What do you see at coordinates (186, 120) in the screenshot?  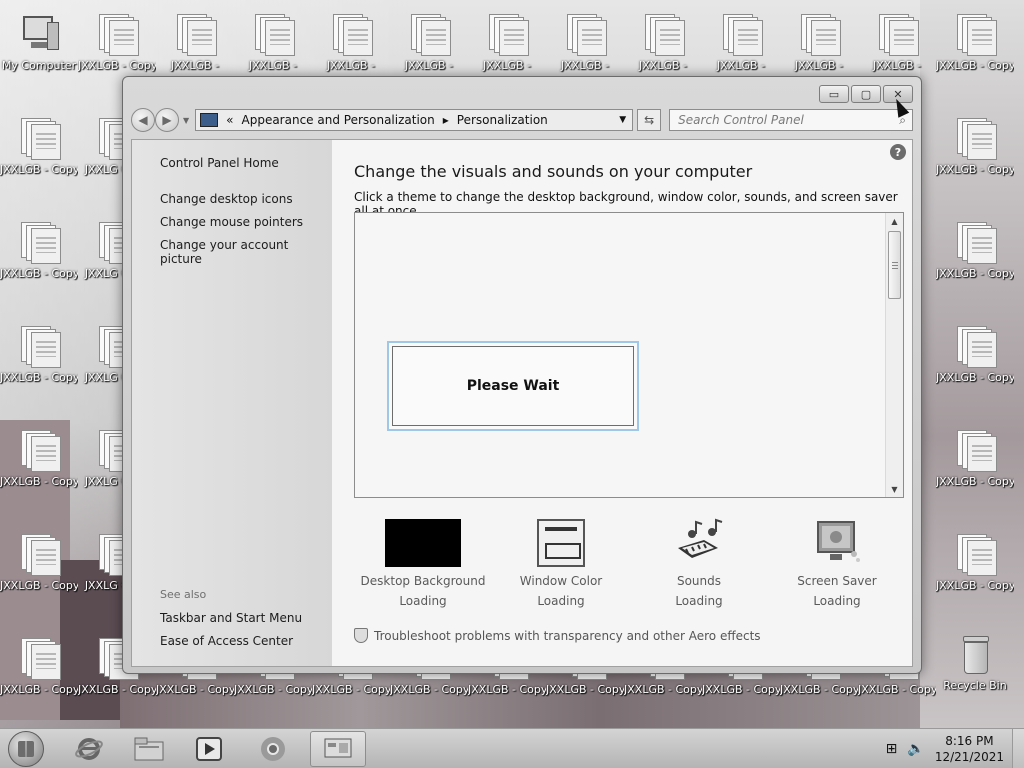 I see `recent-pages-dropdown: ▼` at bounding box center [186, 120].